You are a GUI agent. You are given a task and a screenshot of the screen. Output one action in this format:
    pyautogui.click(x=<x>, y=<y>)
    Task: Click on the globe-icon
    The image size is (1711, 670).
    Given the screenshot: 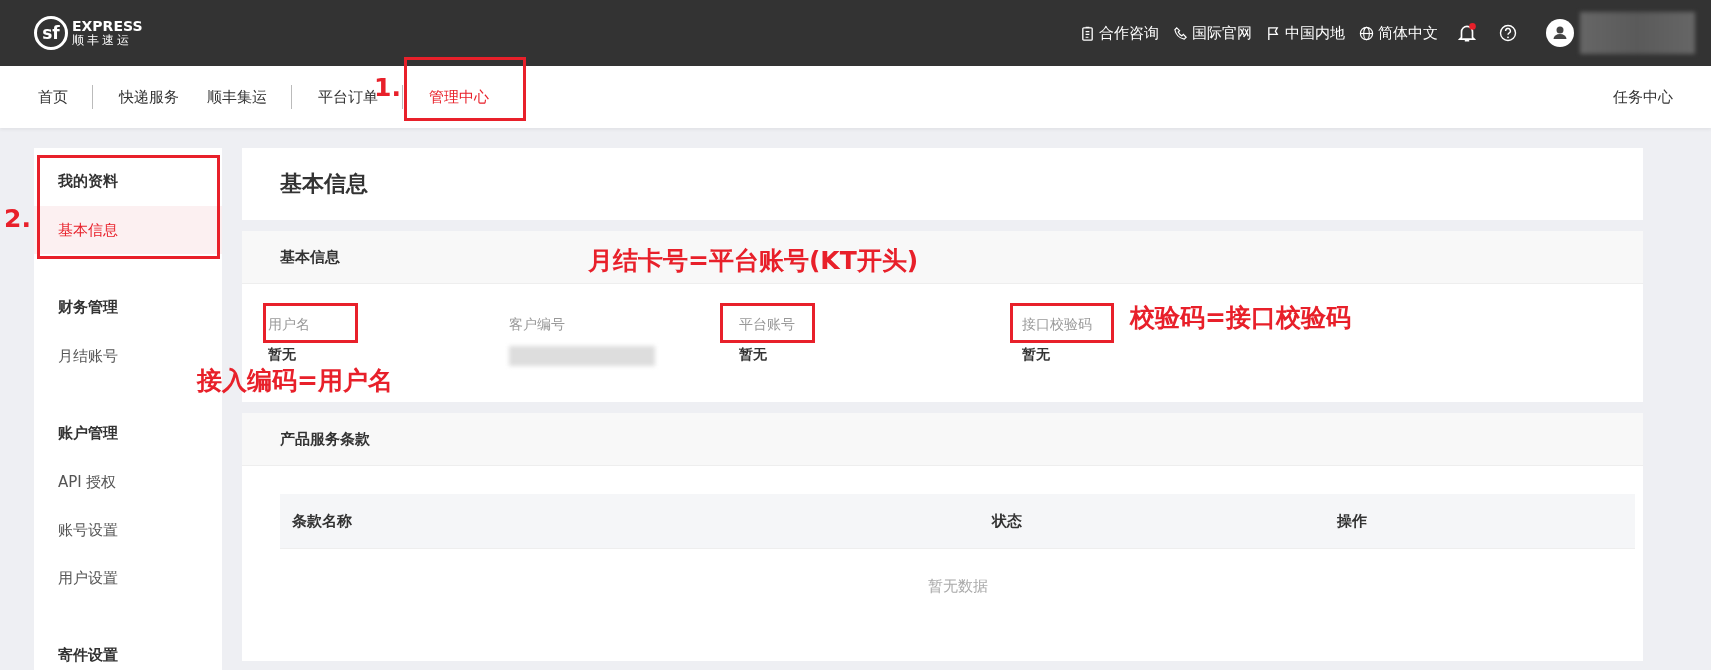 What is the action you would take?
    pyautogui.click(x=1366, y=33)
    